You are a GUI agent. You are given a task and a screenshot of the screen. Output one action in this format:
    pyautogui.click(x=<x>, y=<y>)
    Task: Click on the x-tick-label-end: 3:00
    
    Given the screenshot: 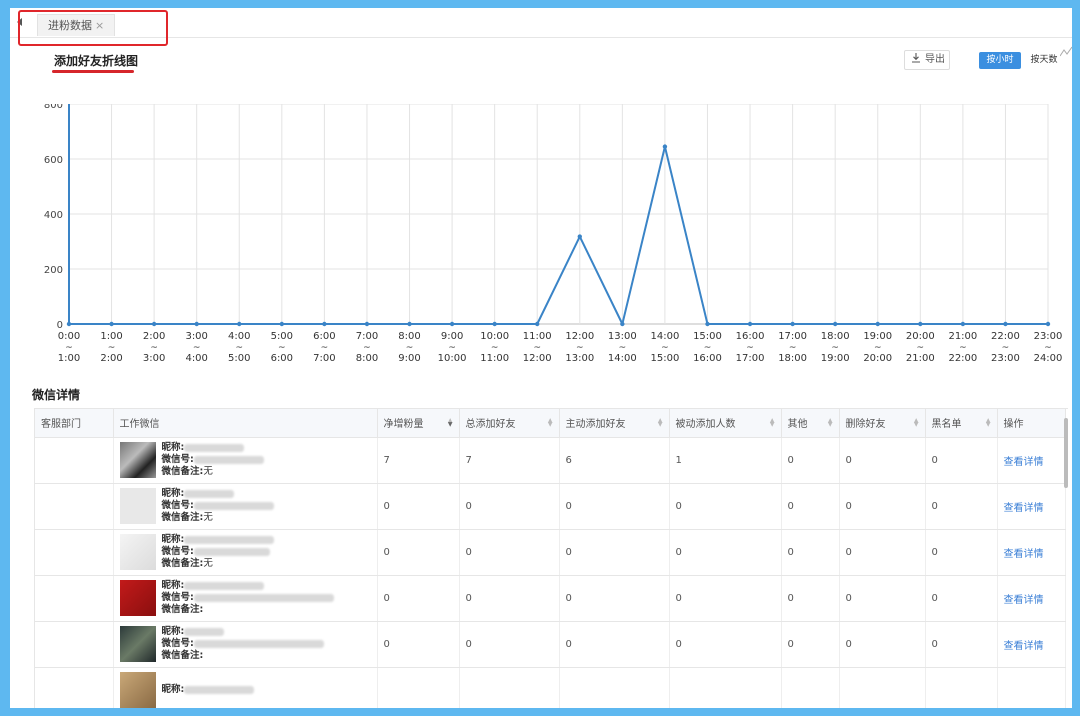 What is the action you would take?
    pyautogui.click(x=154, y=358)
    